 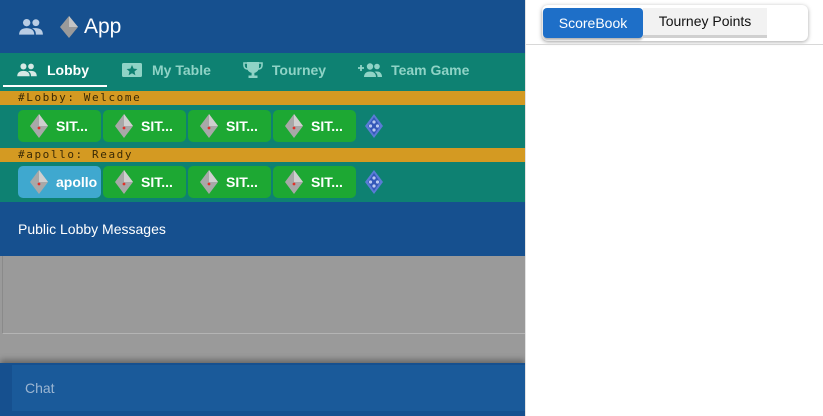 I want to click on trophy-icon, so click(x=253, y=70).